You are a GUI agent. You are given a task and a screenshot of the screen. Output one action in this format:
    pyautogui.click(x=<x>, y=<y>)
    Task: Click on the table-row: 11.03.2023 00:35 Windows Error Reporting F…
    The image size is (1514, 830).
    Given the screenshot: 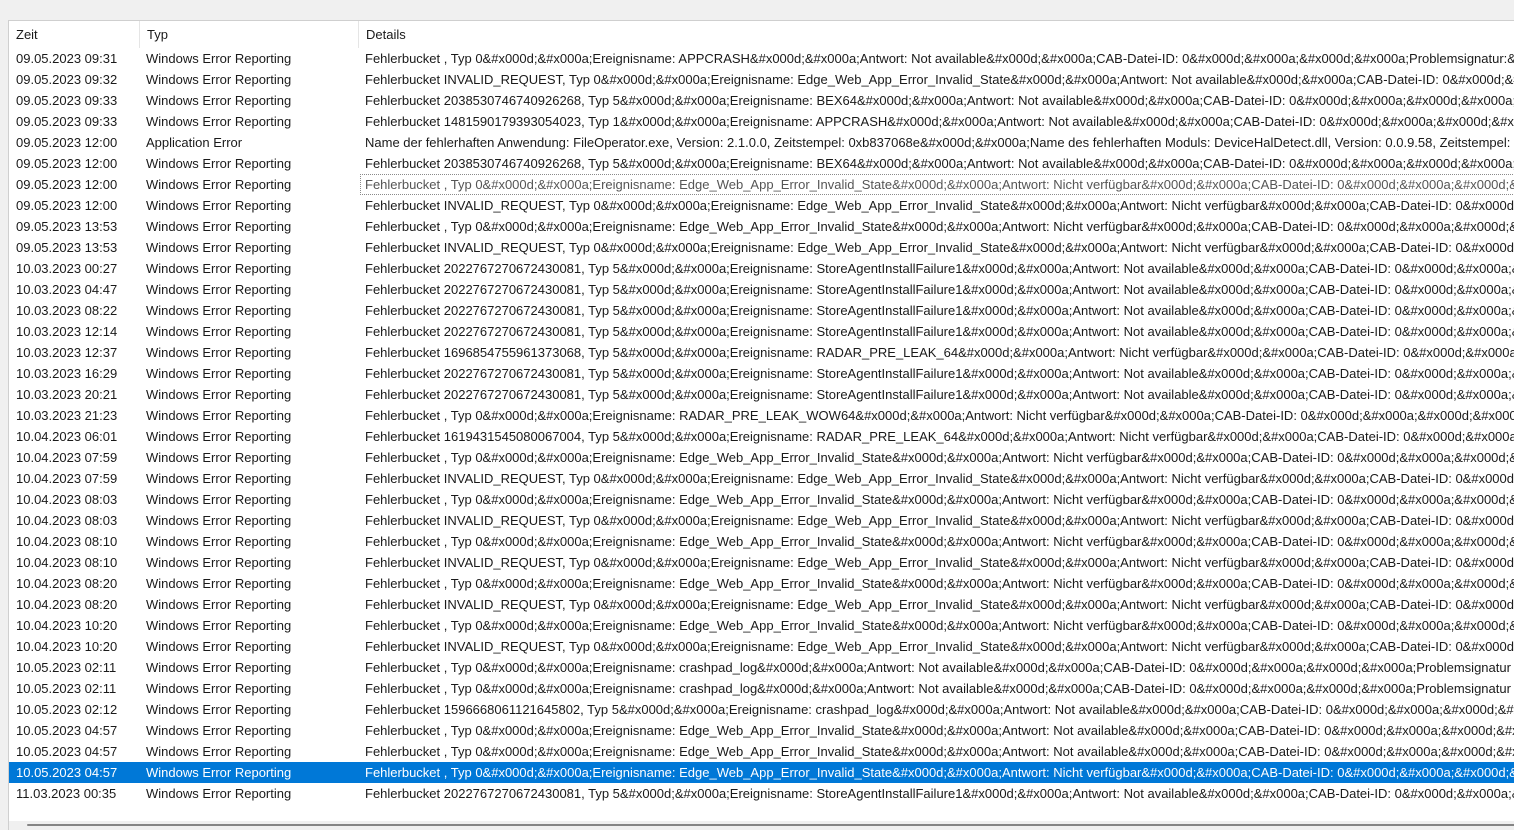 What is the action you would take?
    pyautogui.click(x=761, y=793)
    